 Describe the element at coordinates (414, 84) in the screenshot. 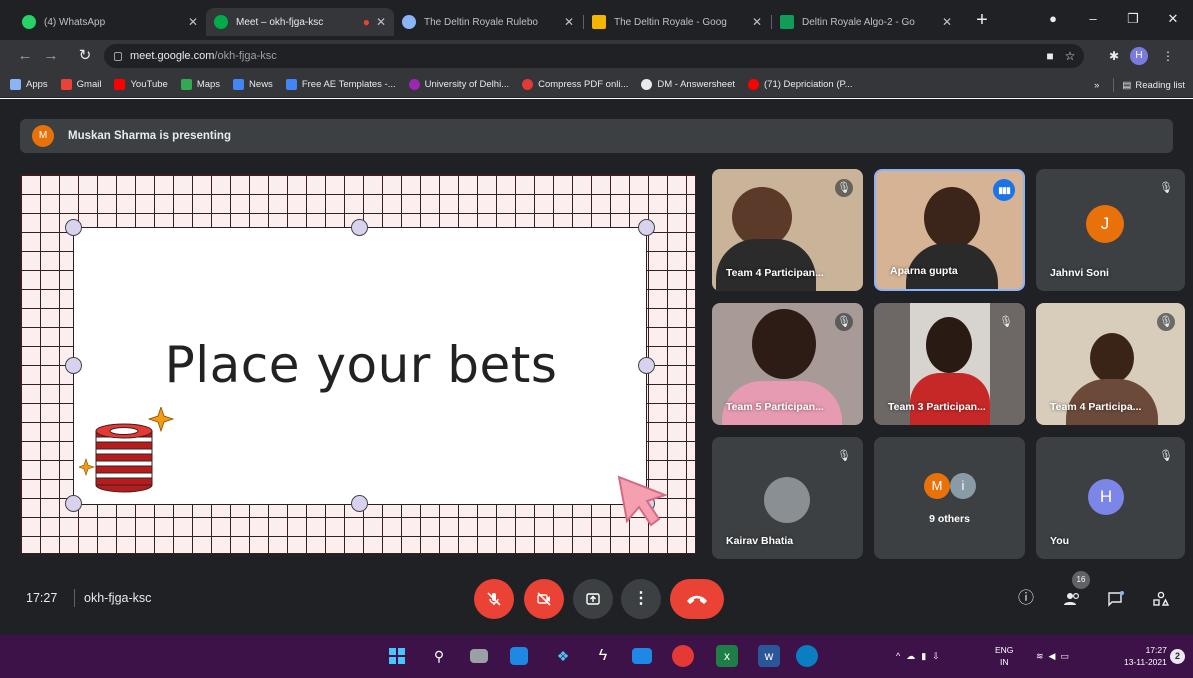

I see `university-icon` at that location.